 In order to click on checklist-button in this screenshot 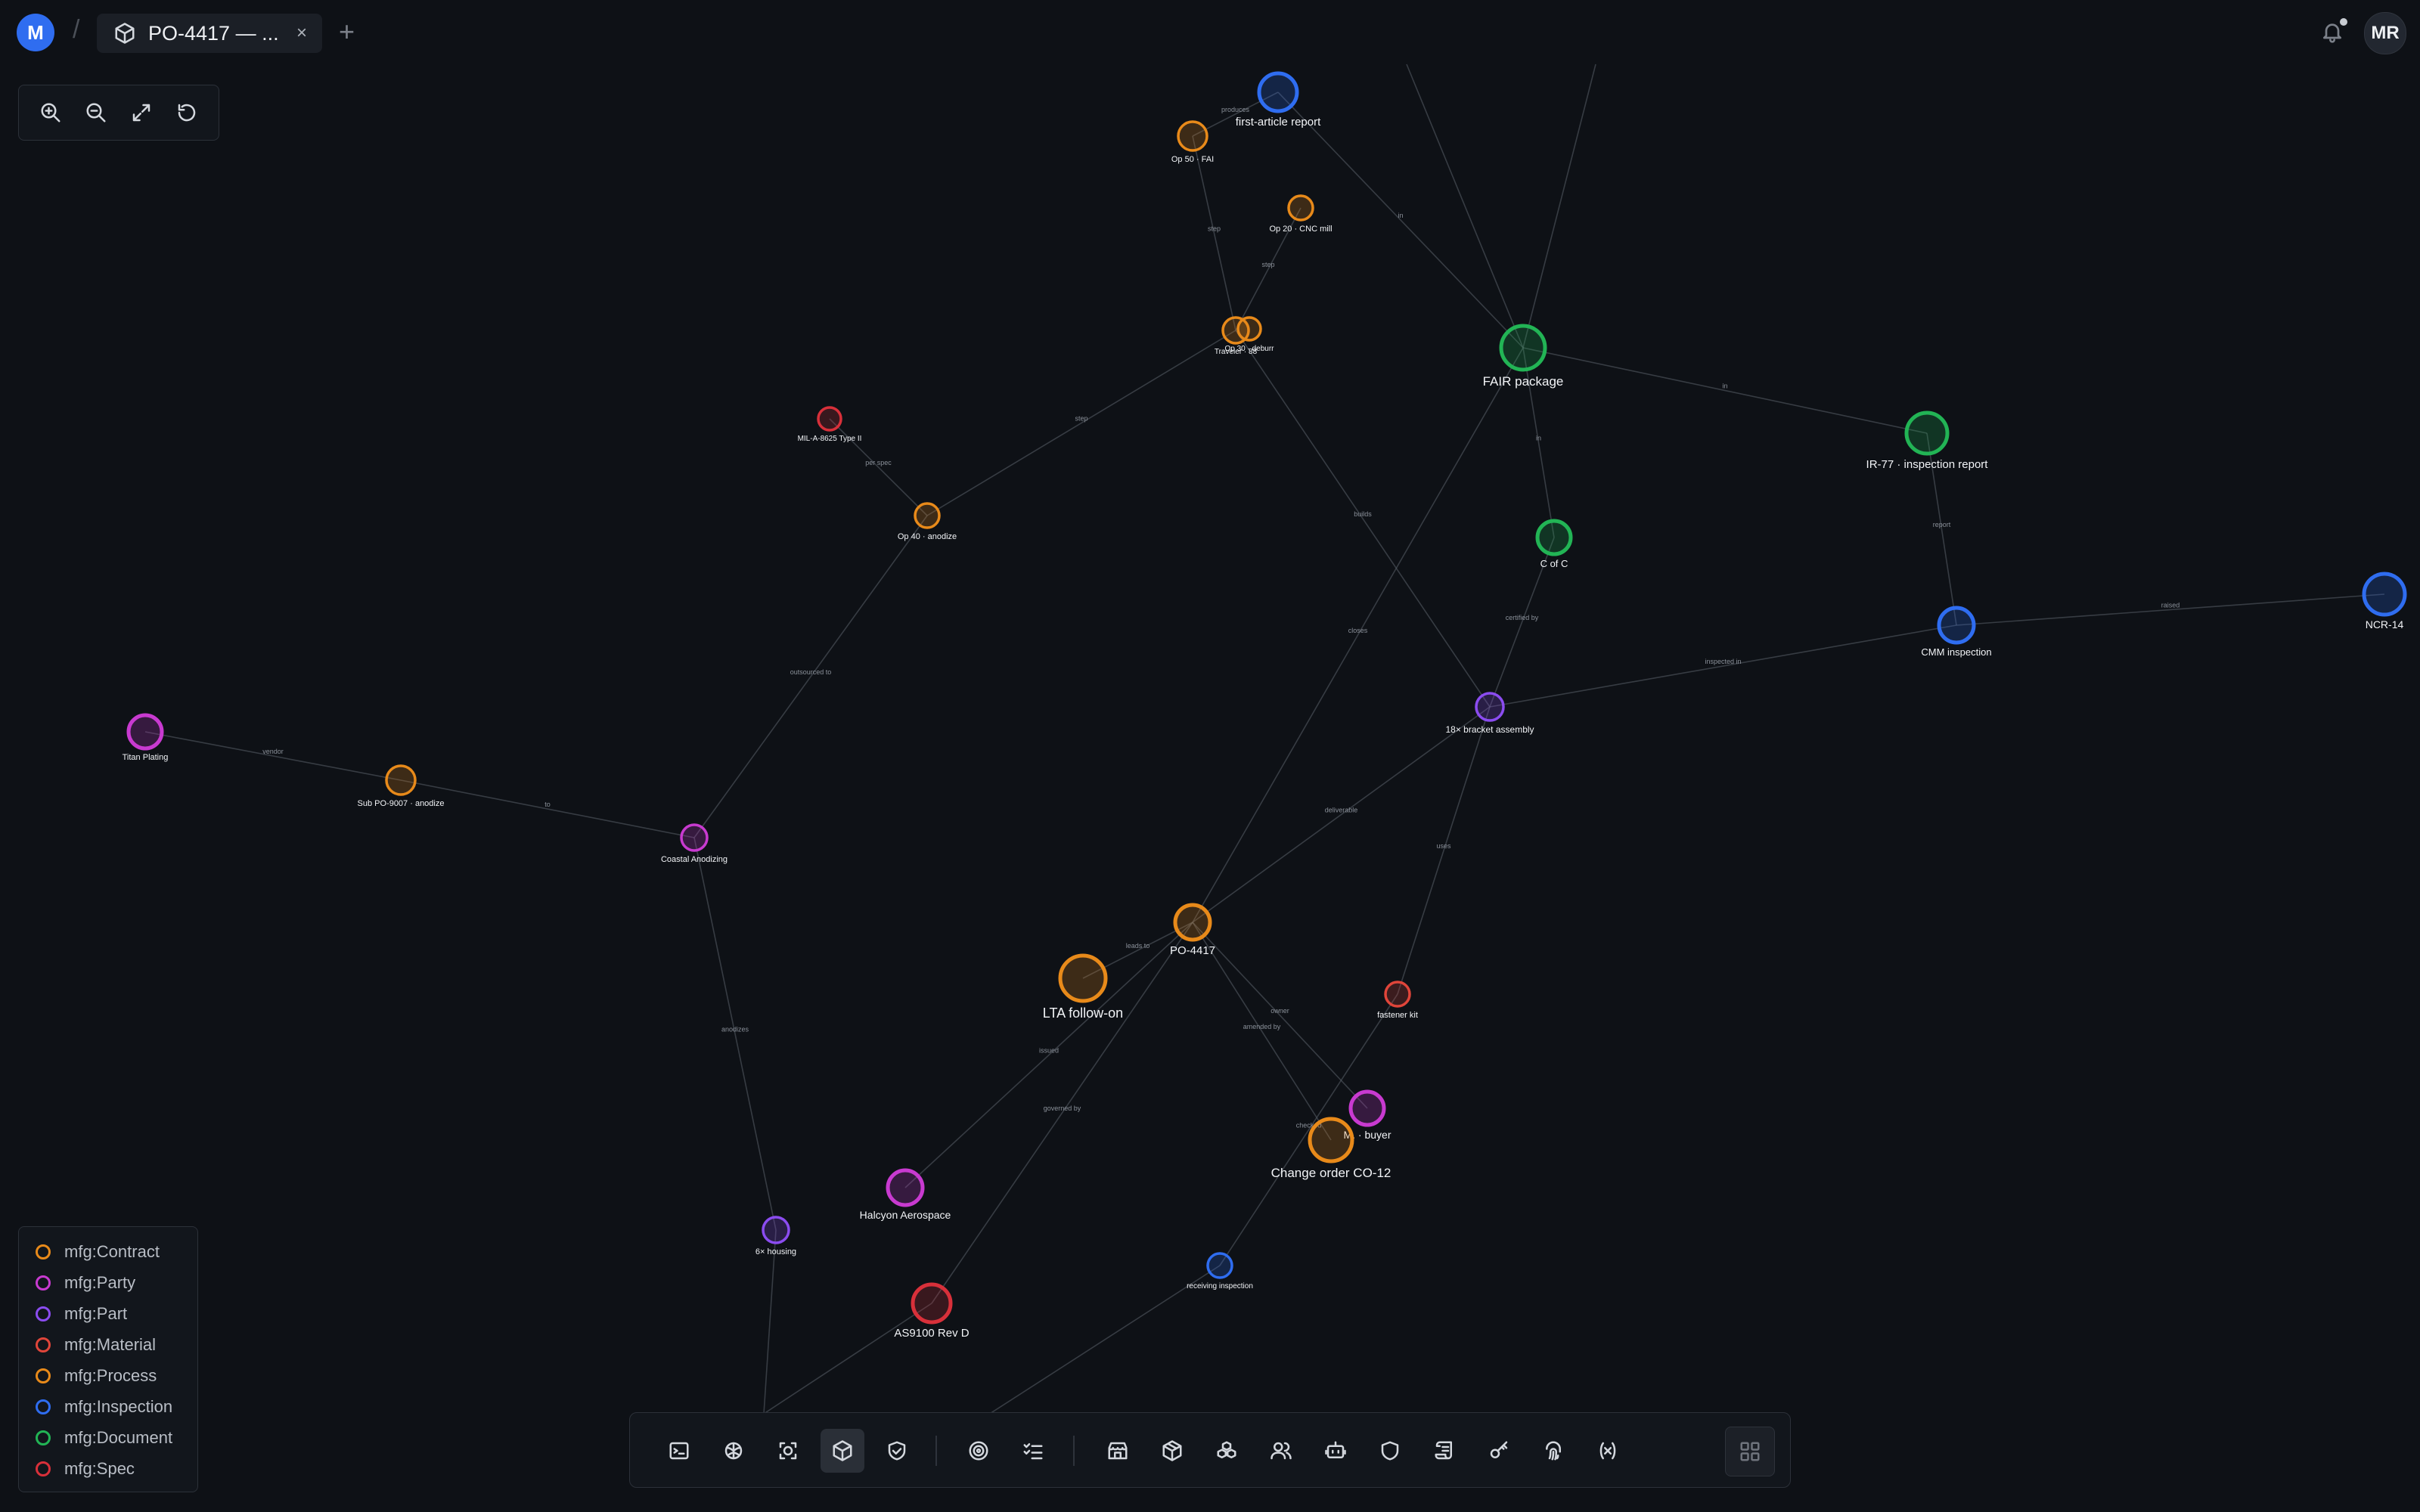, I will do `click(1033, 1451)`.